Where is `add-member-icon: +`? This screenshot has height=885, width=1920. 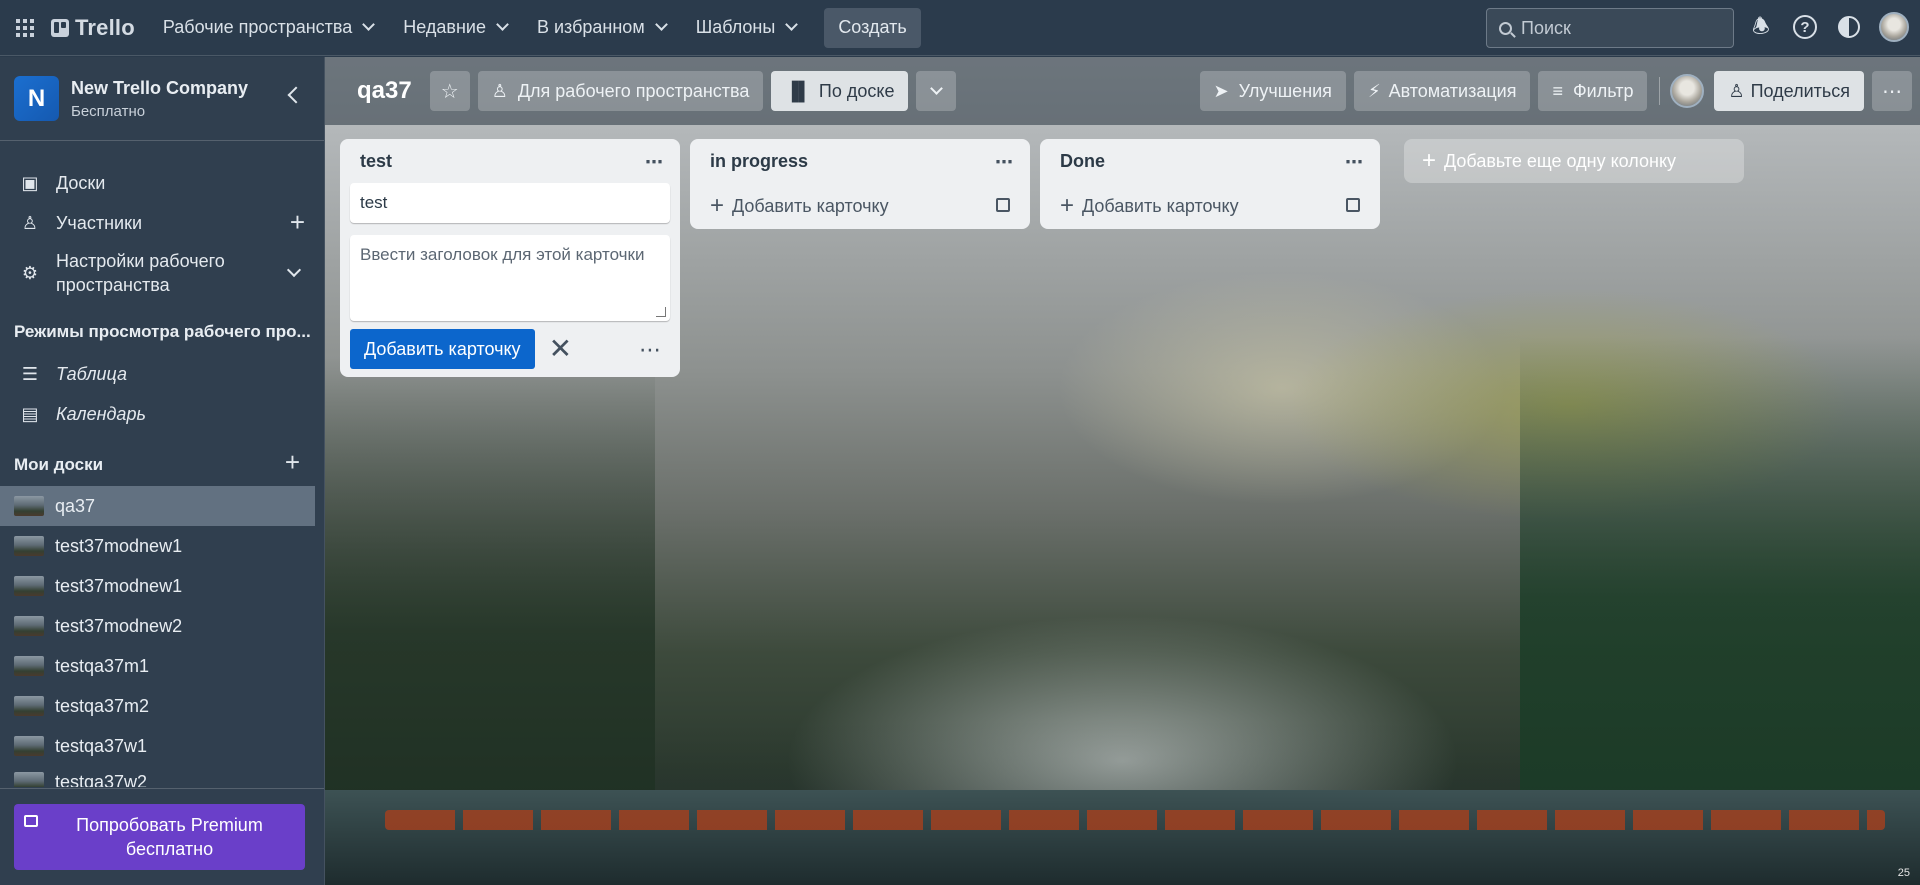 add-member-icon: + is located at coordinates (297, 222).